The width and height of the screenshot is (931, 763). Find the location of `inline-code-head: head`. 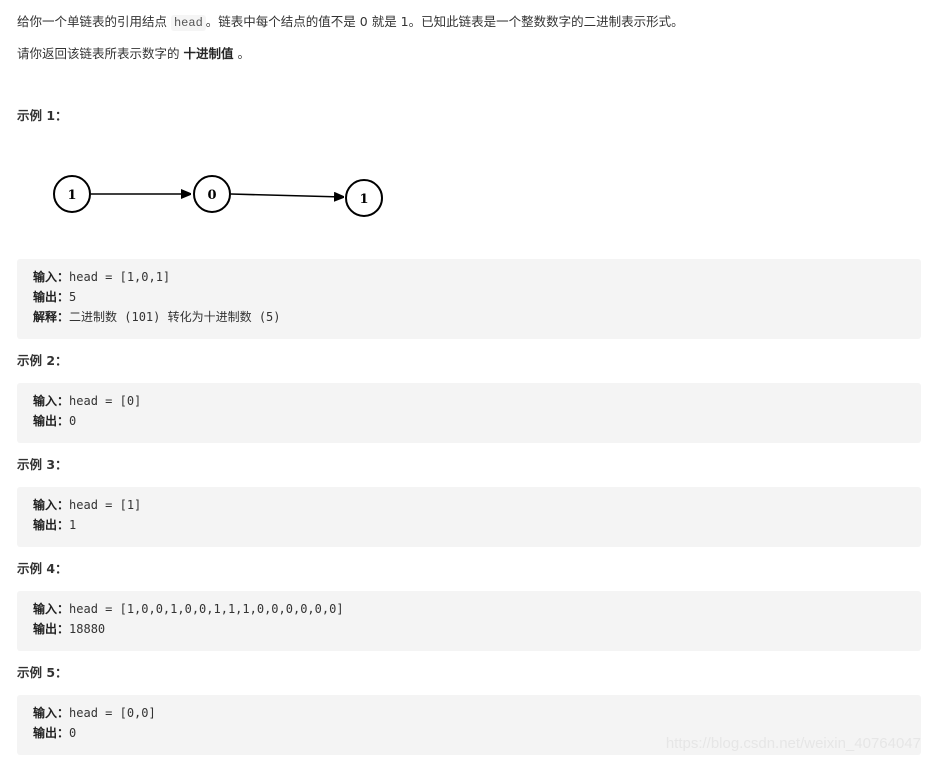

inline-code-head: head is located at coordinates (188, 23).